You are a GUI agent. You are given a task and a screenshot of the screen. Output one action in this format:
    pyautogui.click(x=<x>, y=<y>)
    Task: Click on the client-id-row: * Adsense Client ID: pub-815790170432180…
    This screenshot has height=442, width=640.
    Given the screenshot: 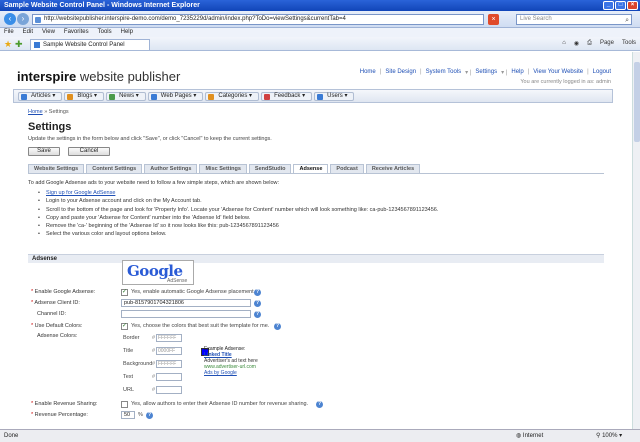 What is the action you would take?
    pyautogui.click(x=146, y=303)
    